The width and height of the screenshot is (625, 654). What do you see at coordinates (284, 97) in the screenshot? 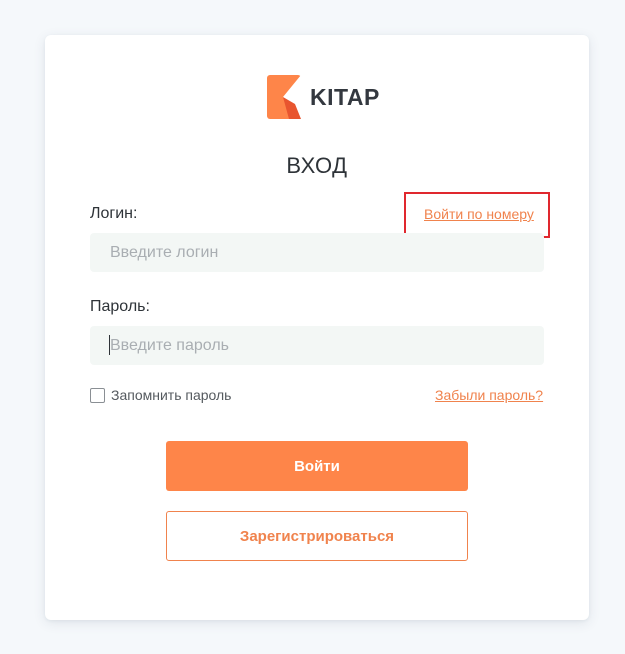
I see `kitap-logo-icon` at bounding box center [284, 97].